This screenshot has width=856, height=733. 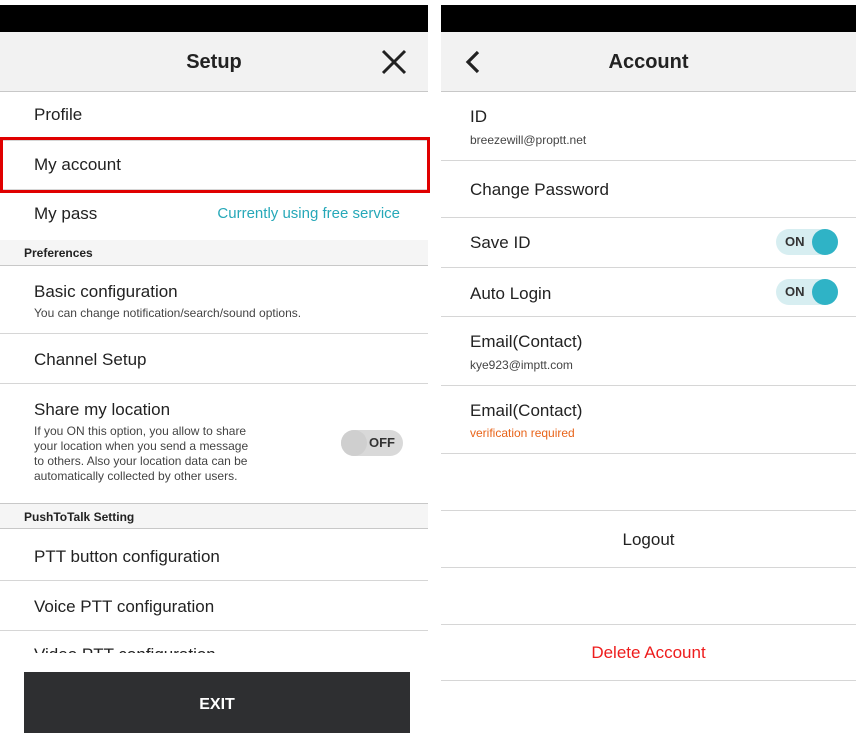 What do you see at coordinates (217, 702) in the screenshot?
I see `exit-button: EXIT` at bounding box center [217, 702].